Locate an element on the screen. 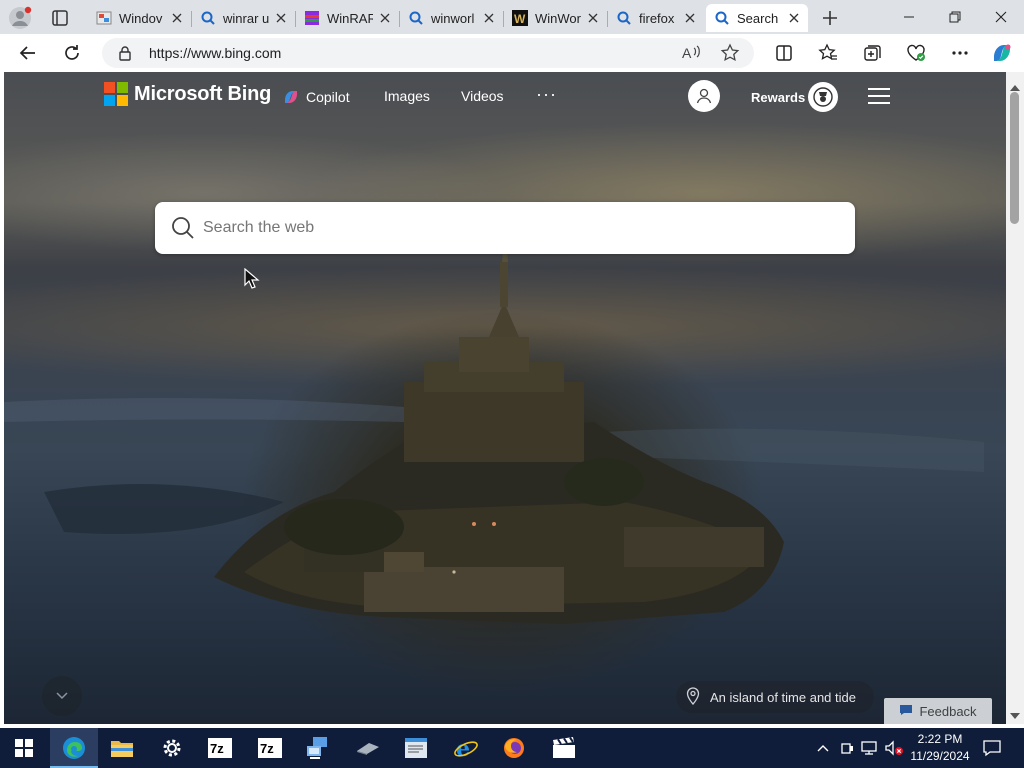  clock-date: 11/29/2024 is located at coordinates (940, 756).